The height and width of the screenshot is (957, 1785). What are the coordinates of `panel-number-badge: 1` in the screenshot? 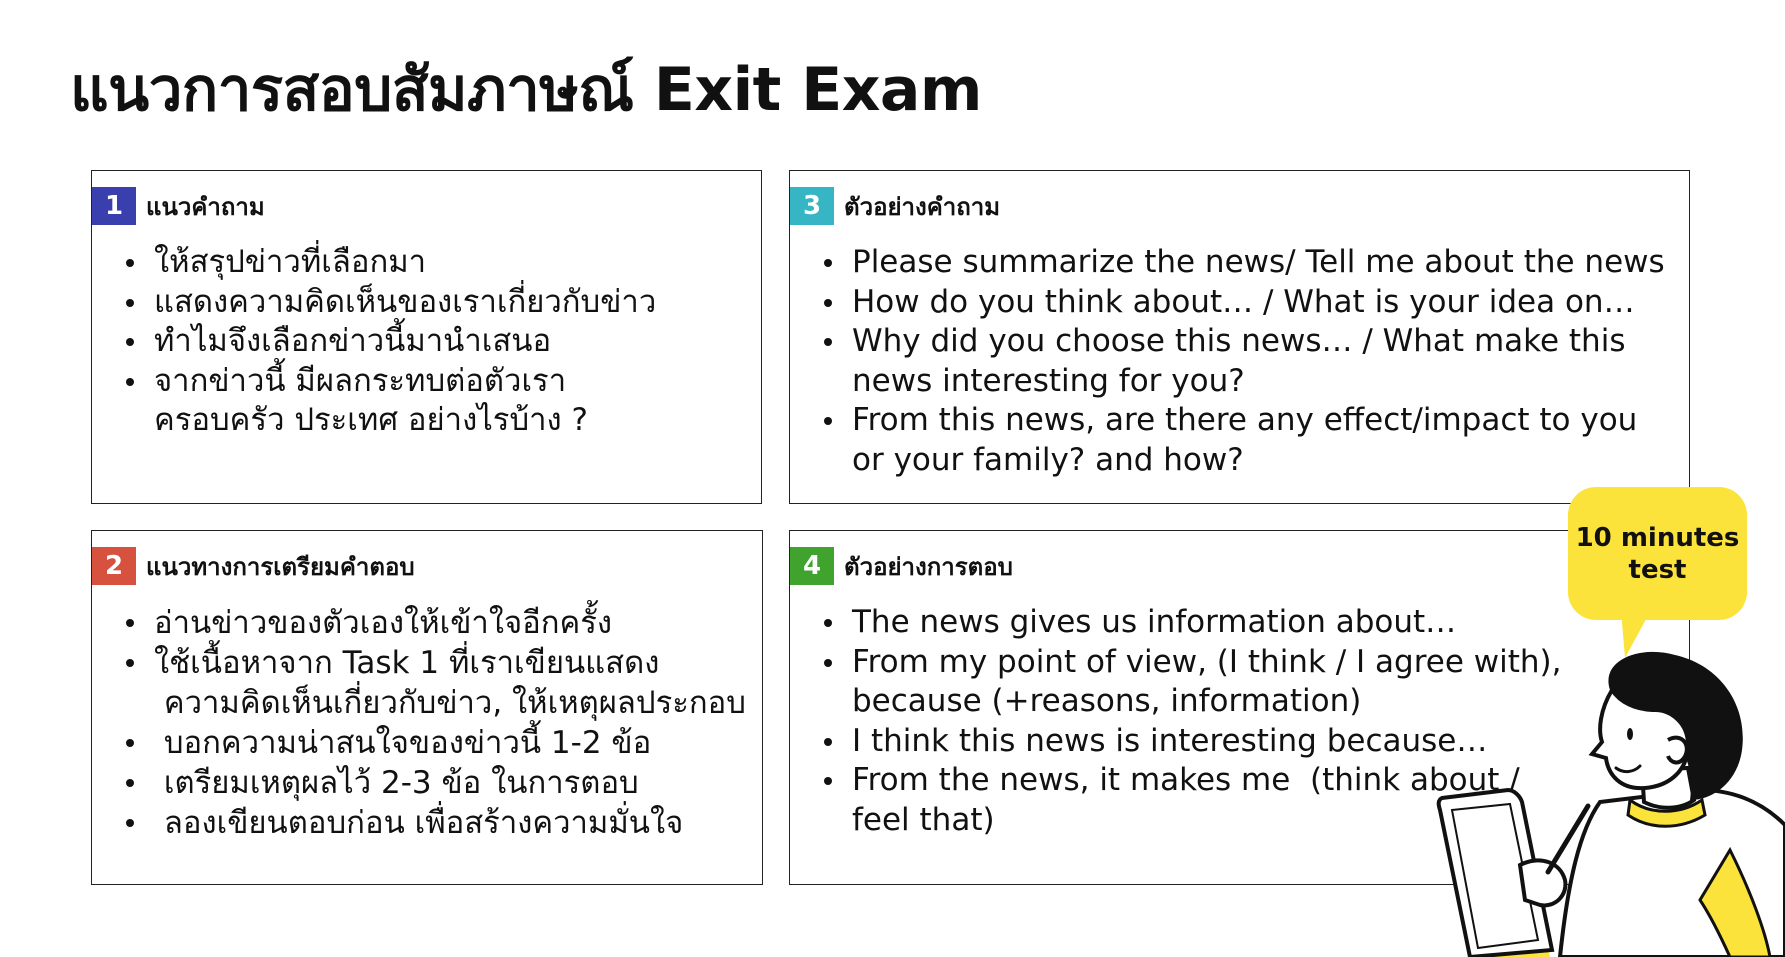 It's located at (114, 206).